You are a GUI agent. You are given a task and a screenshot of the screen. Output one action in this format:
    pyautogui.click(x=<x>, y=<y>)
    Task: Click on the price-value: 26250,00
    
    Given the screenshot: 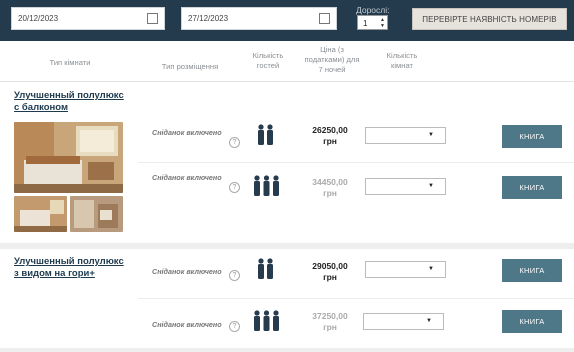 What is the action you would take?
    pyautogui.click(x=330, y=130)
    